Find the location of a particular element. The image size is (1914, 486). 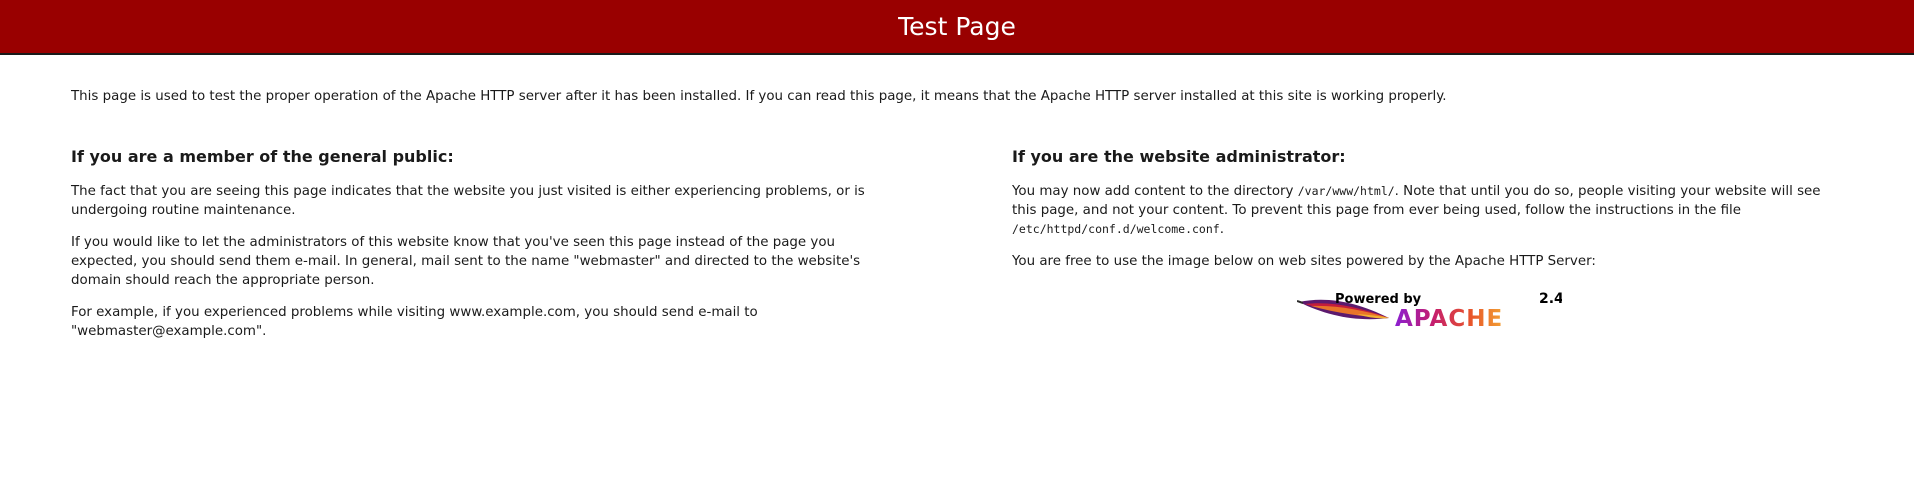

powered-by-apache-image: Powered by 2.4 APACHE is located at coordinates (1429, 309).